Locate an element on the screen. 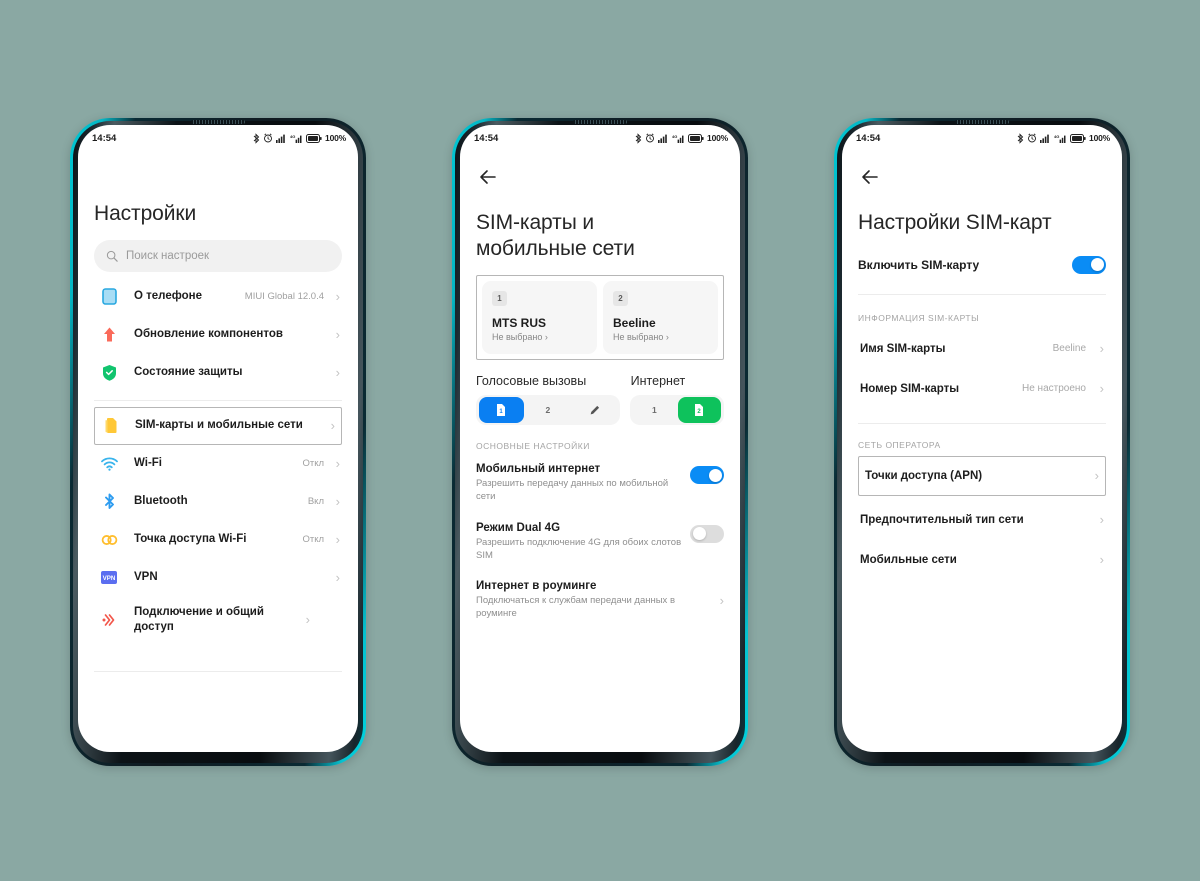  sidebar-item-label: Wi-Fi is located at coordinates (148, 463).